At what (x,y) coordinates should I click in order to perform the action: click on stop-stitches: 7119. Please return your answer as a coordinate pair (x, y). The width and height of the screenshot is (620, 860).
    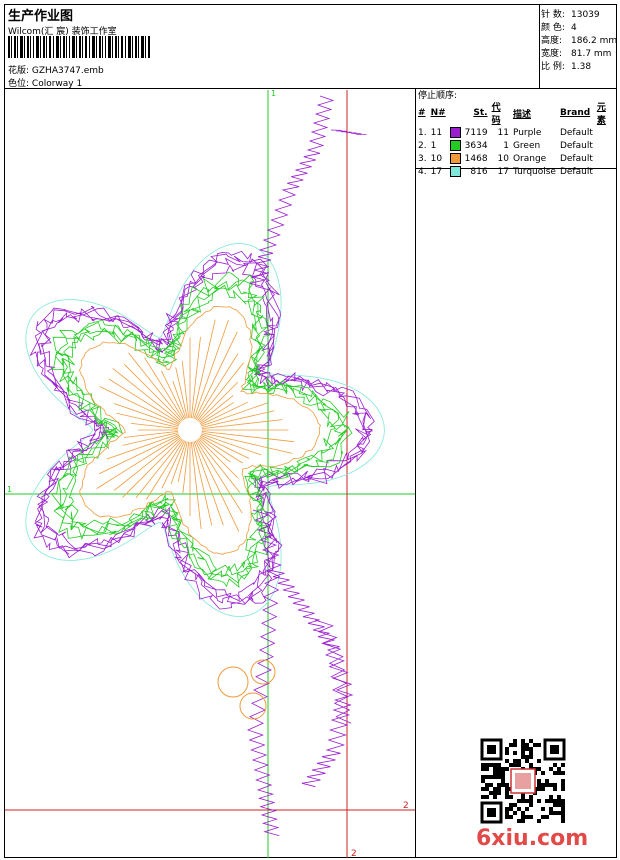
    Looking at the image, I should click on (476, 132).